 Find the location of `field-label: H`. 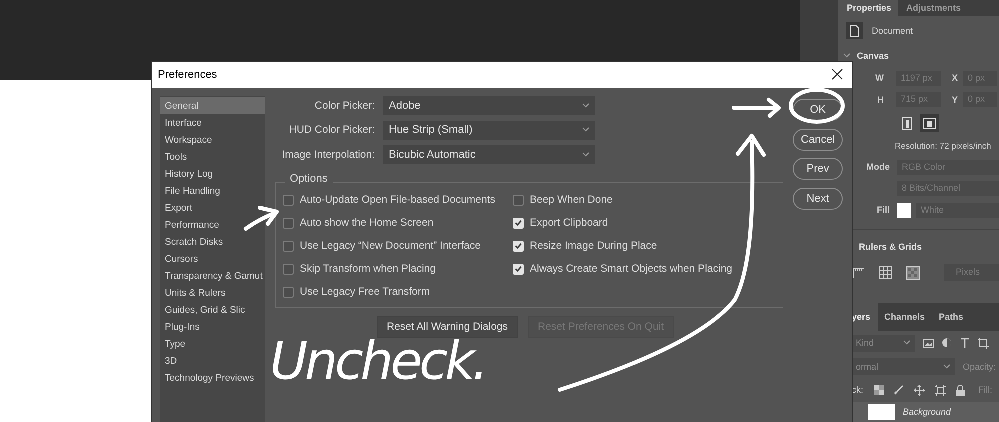

field-label: H is located at coordinates (880, 99).